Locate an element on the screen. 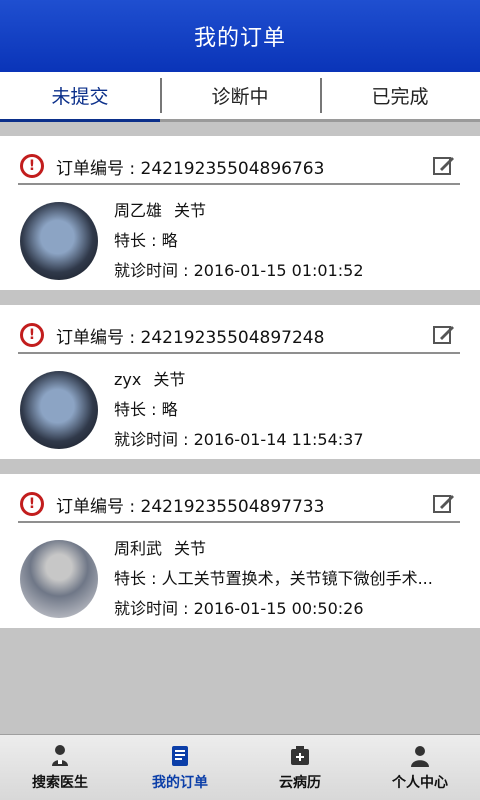  order-icon is located at coordinates (180, 755).